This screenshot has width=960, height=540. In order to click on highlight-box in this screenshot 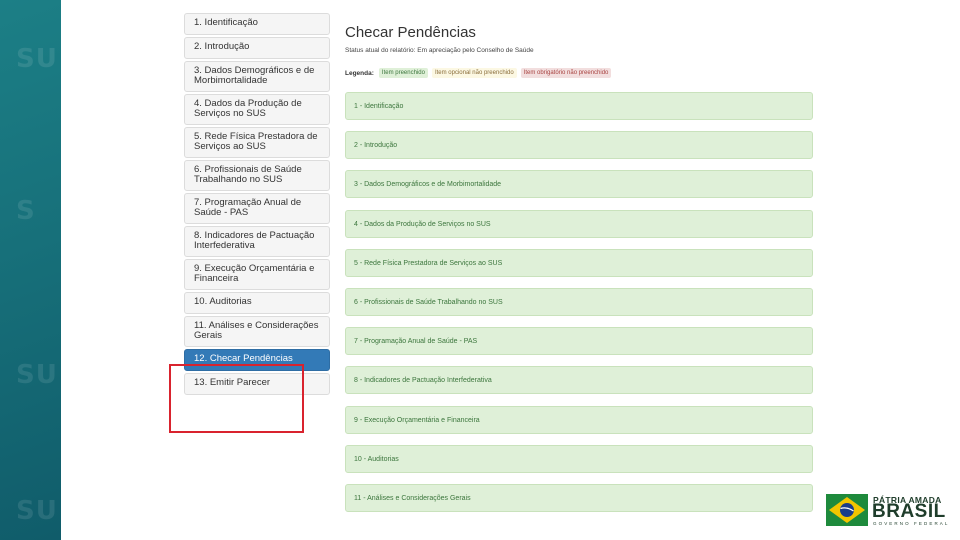, I will do `click(236, 398)`.